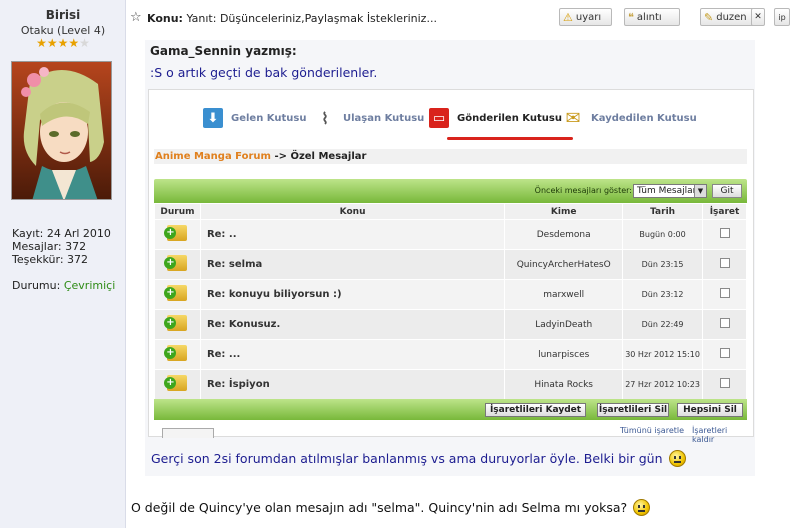 This screenshot has width=801, height=528. I want to click on save-marked-button: İşaretlileri Kaydet, so click(535, 410).